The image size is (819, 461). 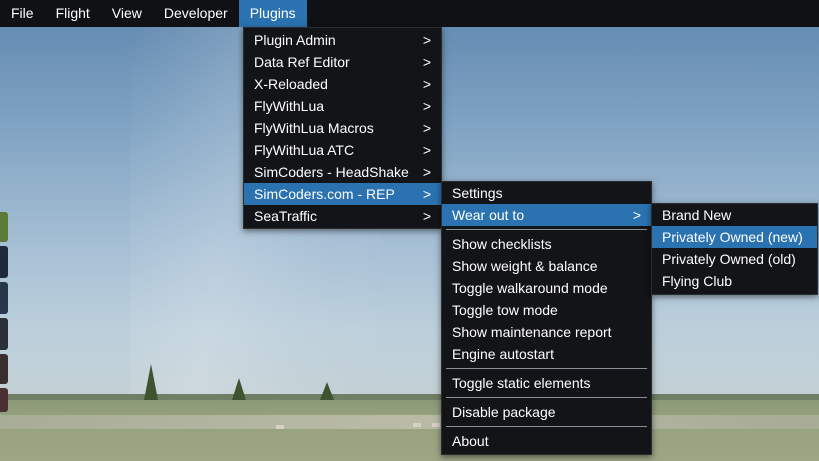 What do you see at coordinates (504, 412) in the screenshot?
I see `menu-item-label: Disable package` at bounding box center [504, 412].